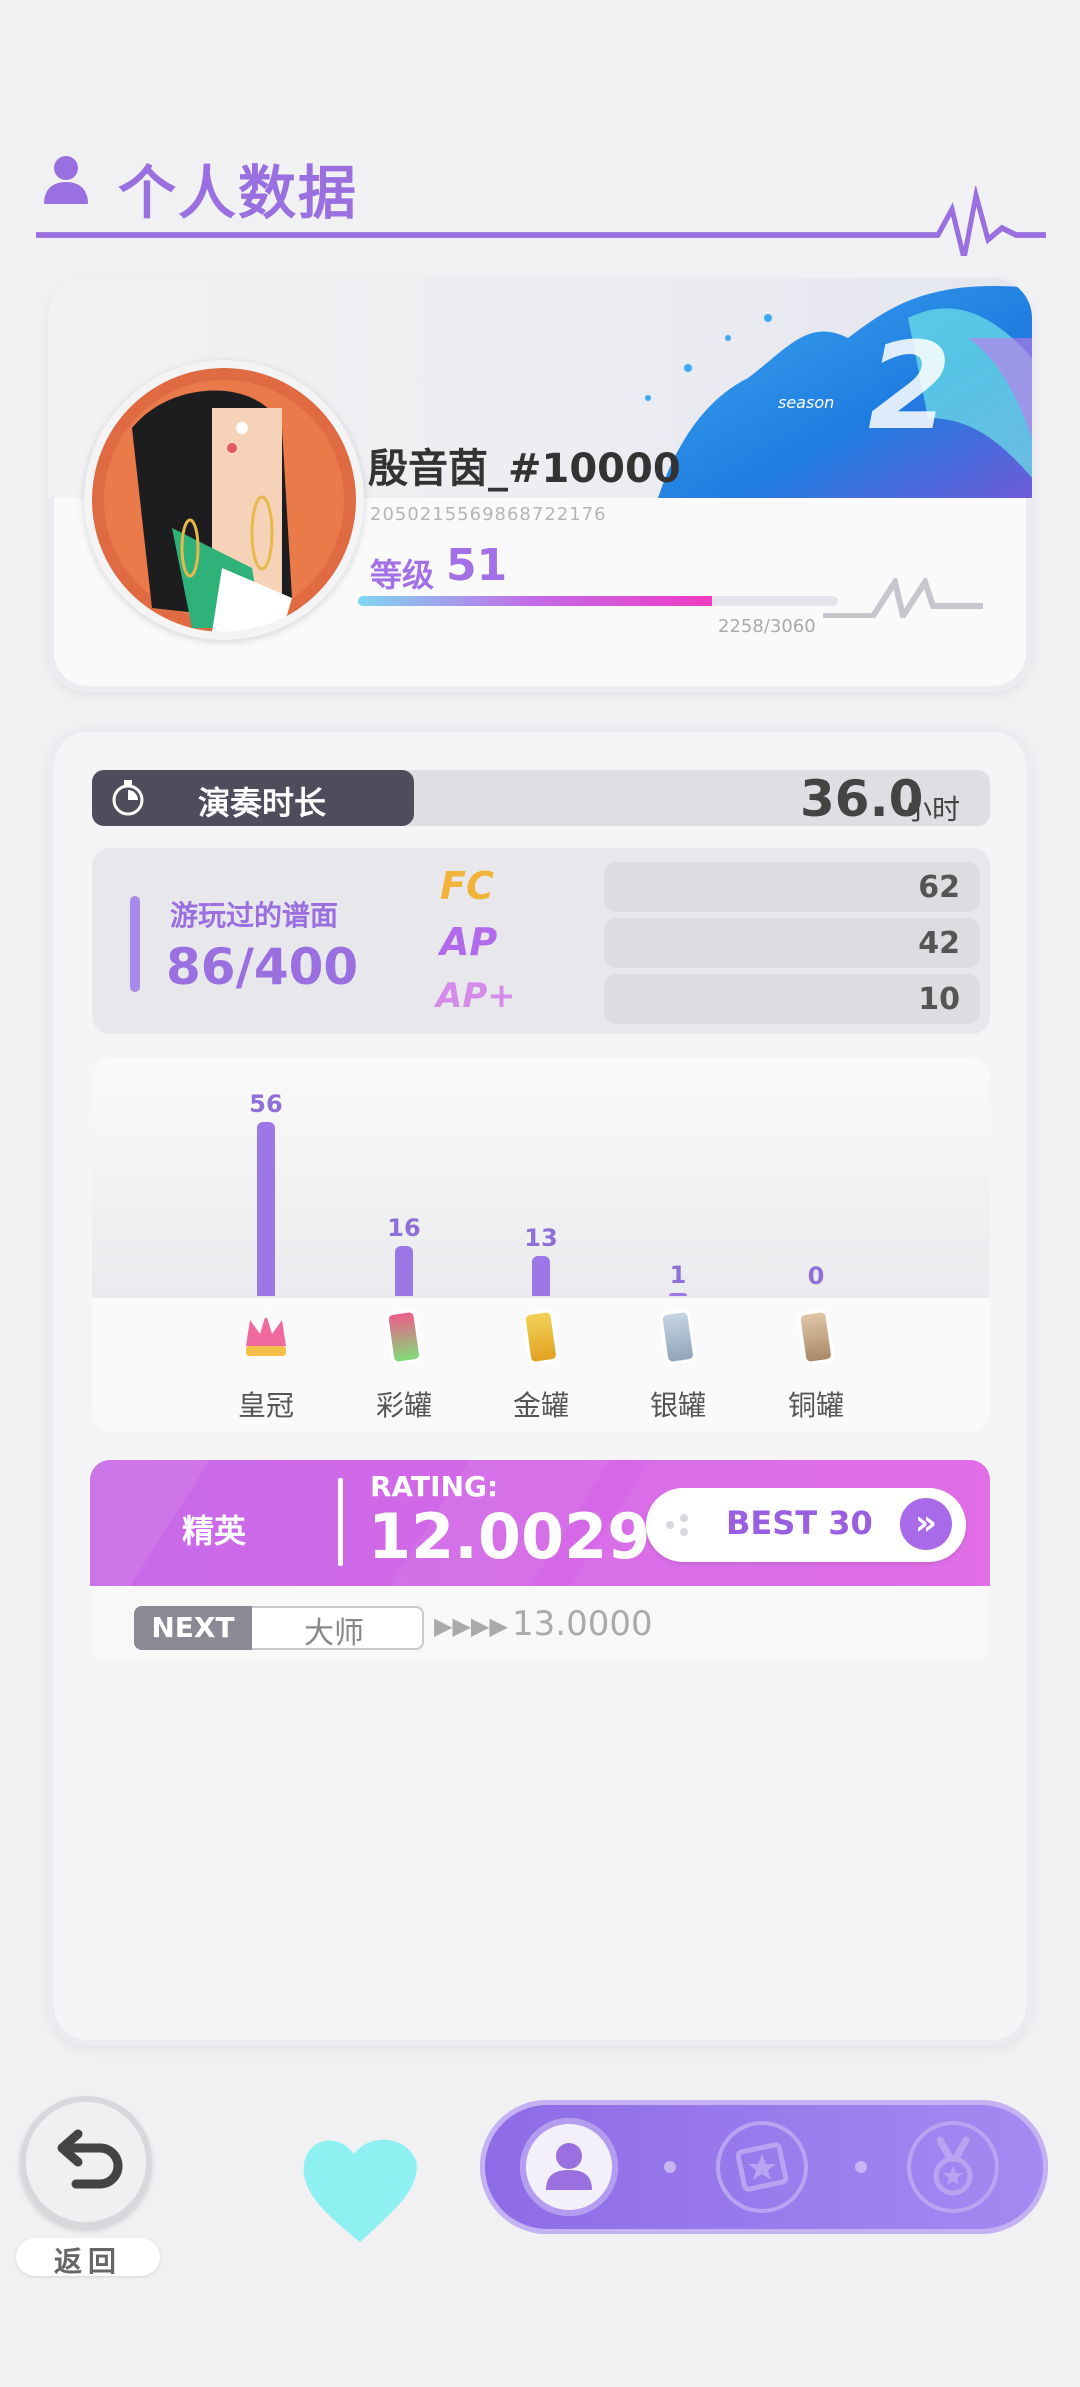 The height and width of the screenshot is (2387, 1080). Describe the element at coordinates (340, 1522) in the screenshot. I see `rating-divider` at that location.